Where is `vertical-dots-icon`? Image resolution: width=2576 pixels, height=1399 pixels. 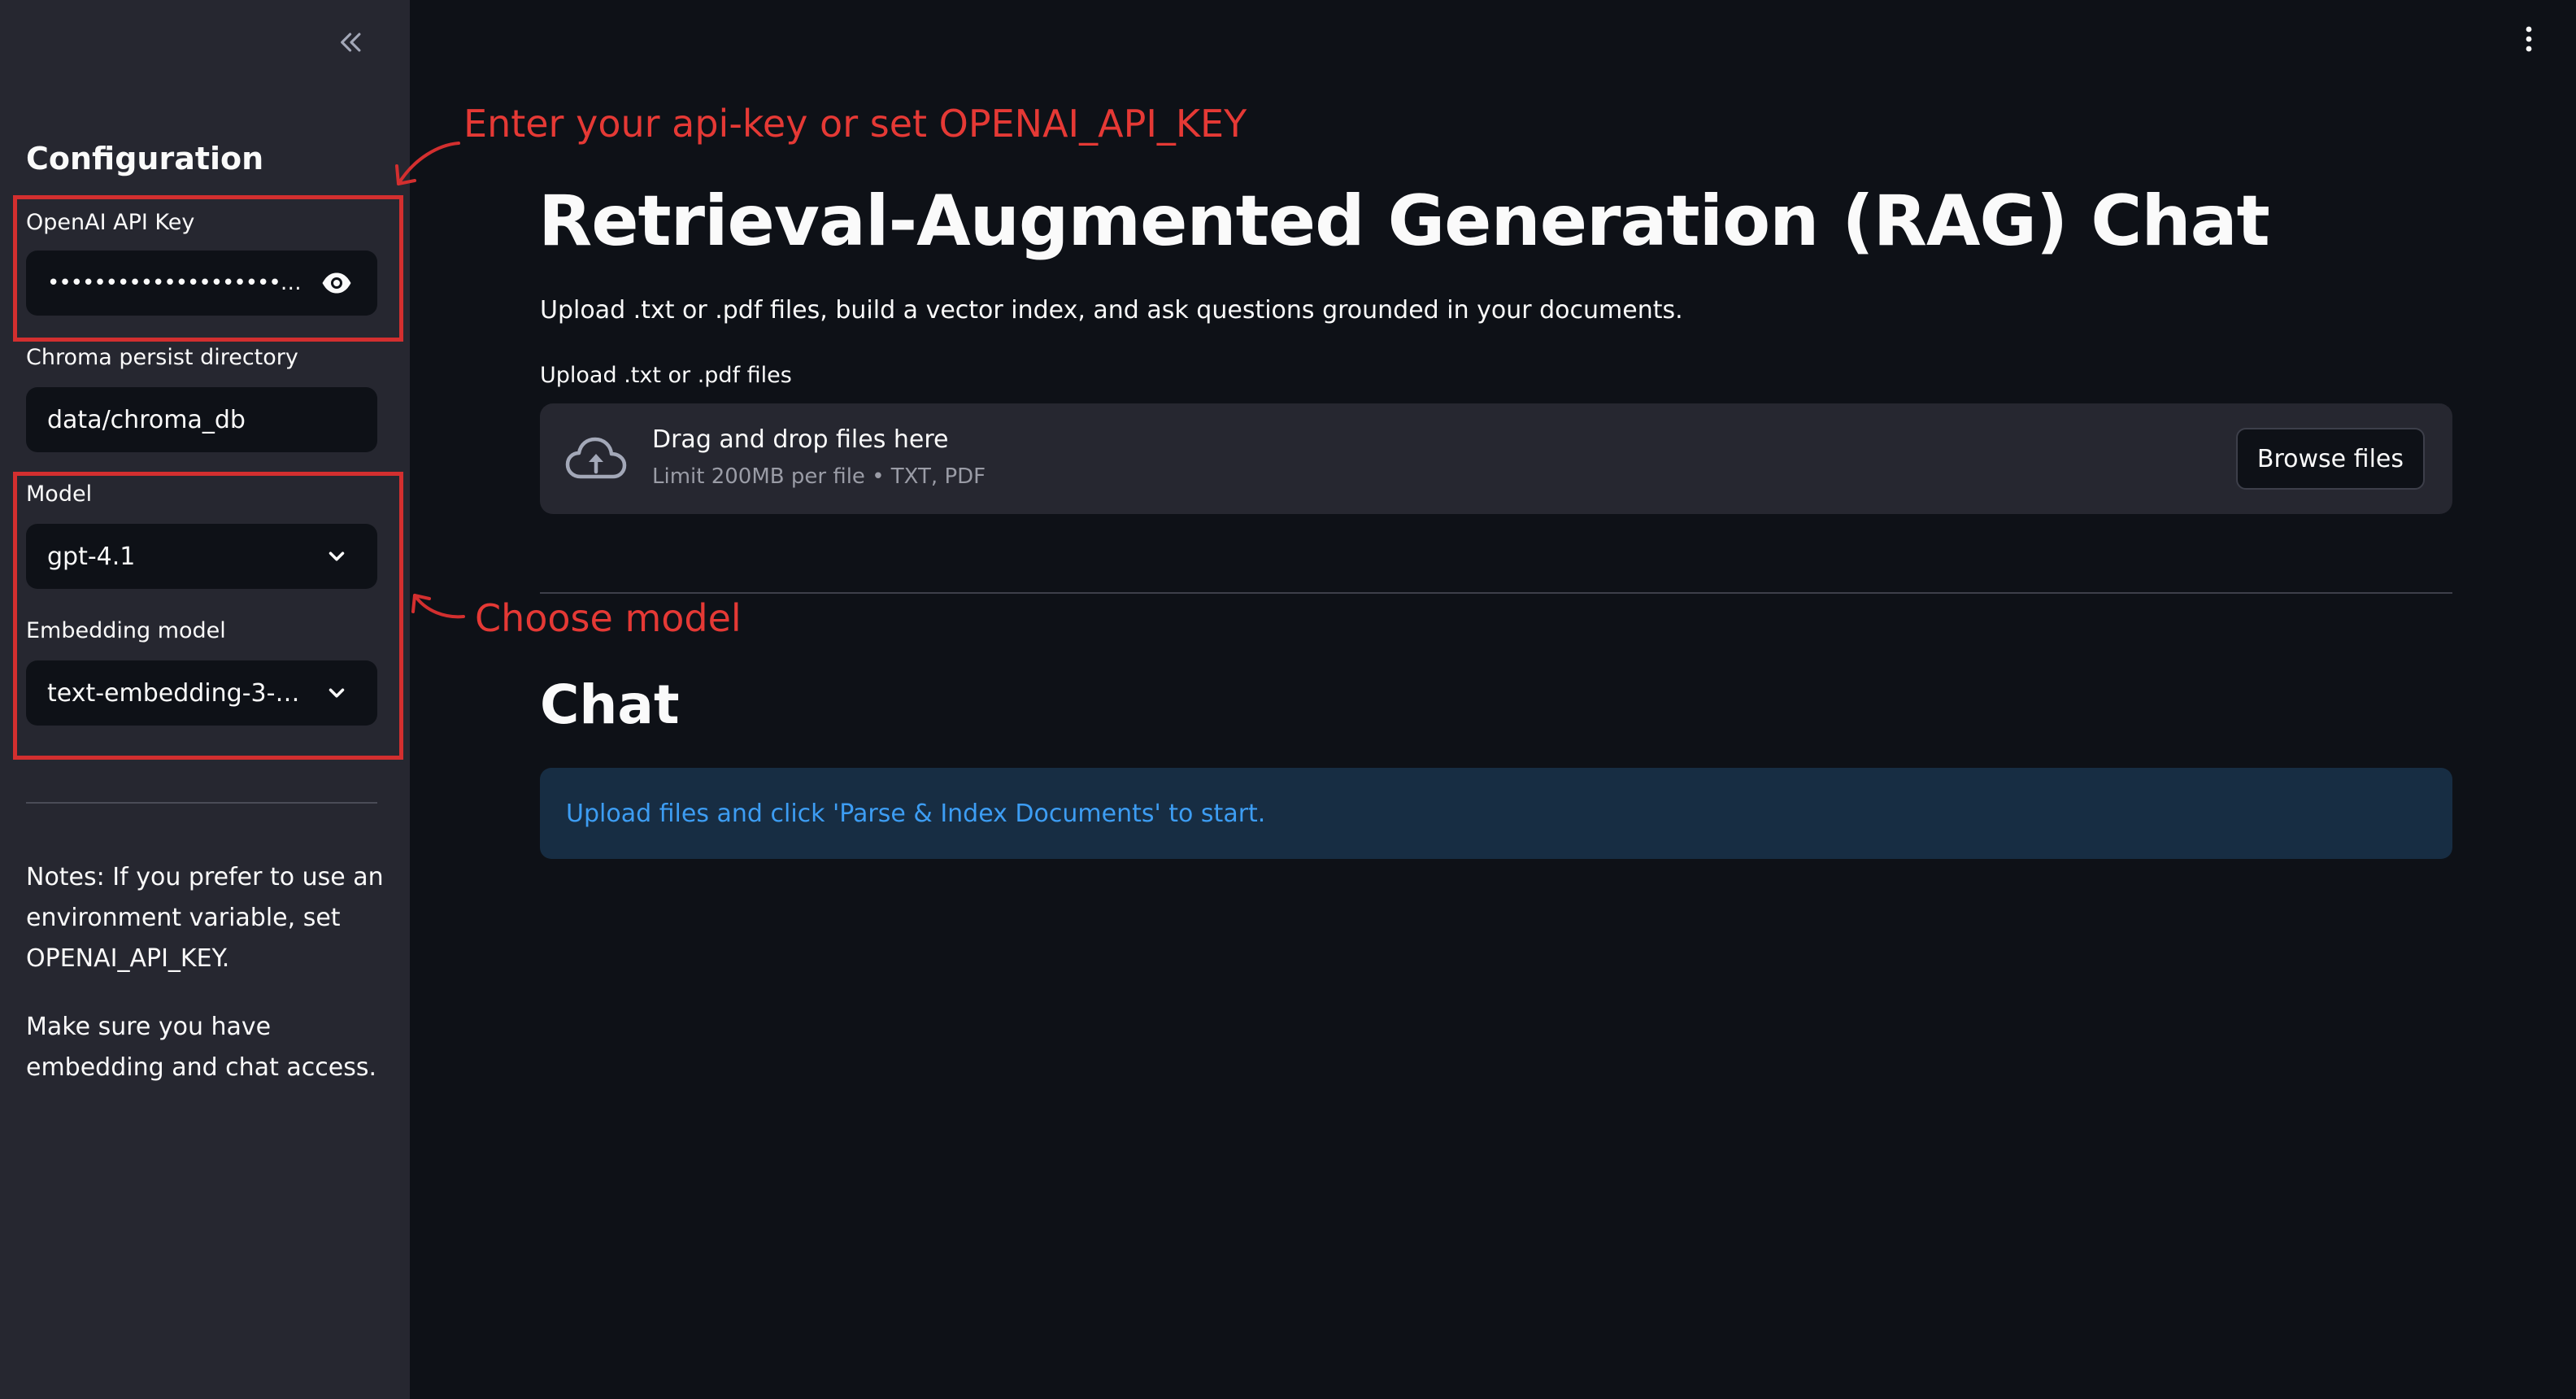
vertical-dots-icon is located at coordinates (2529, 39).